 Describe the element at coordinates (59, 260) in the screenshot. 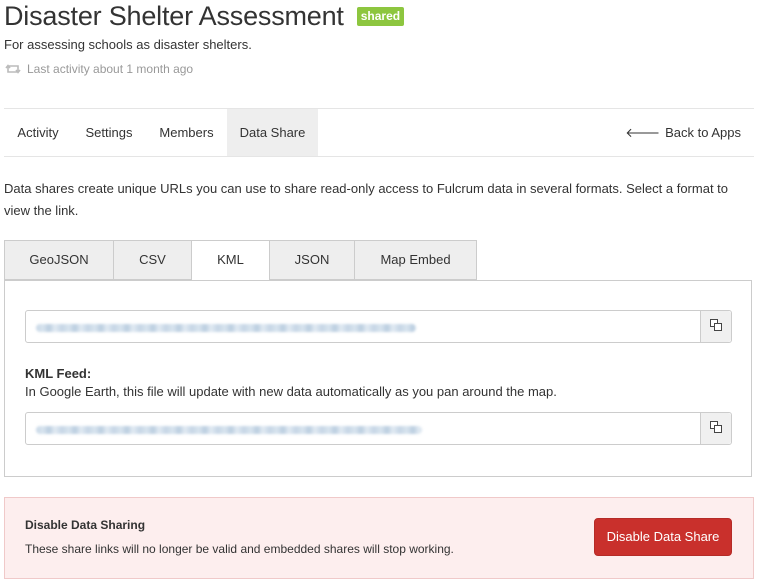

I see `format-tab-geojson: GeoJSON` at that location.